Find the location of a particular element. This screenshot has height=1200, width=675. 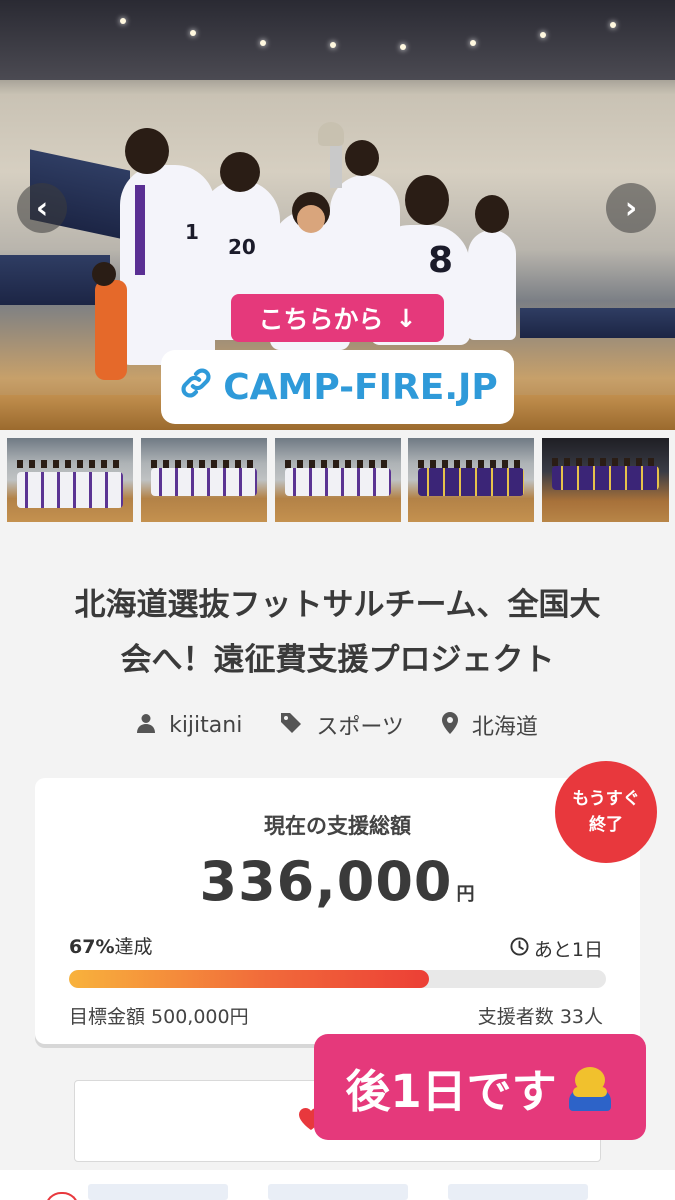

cta-sticker: こちらから ↓ is located at coordinates (337, 318).